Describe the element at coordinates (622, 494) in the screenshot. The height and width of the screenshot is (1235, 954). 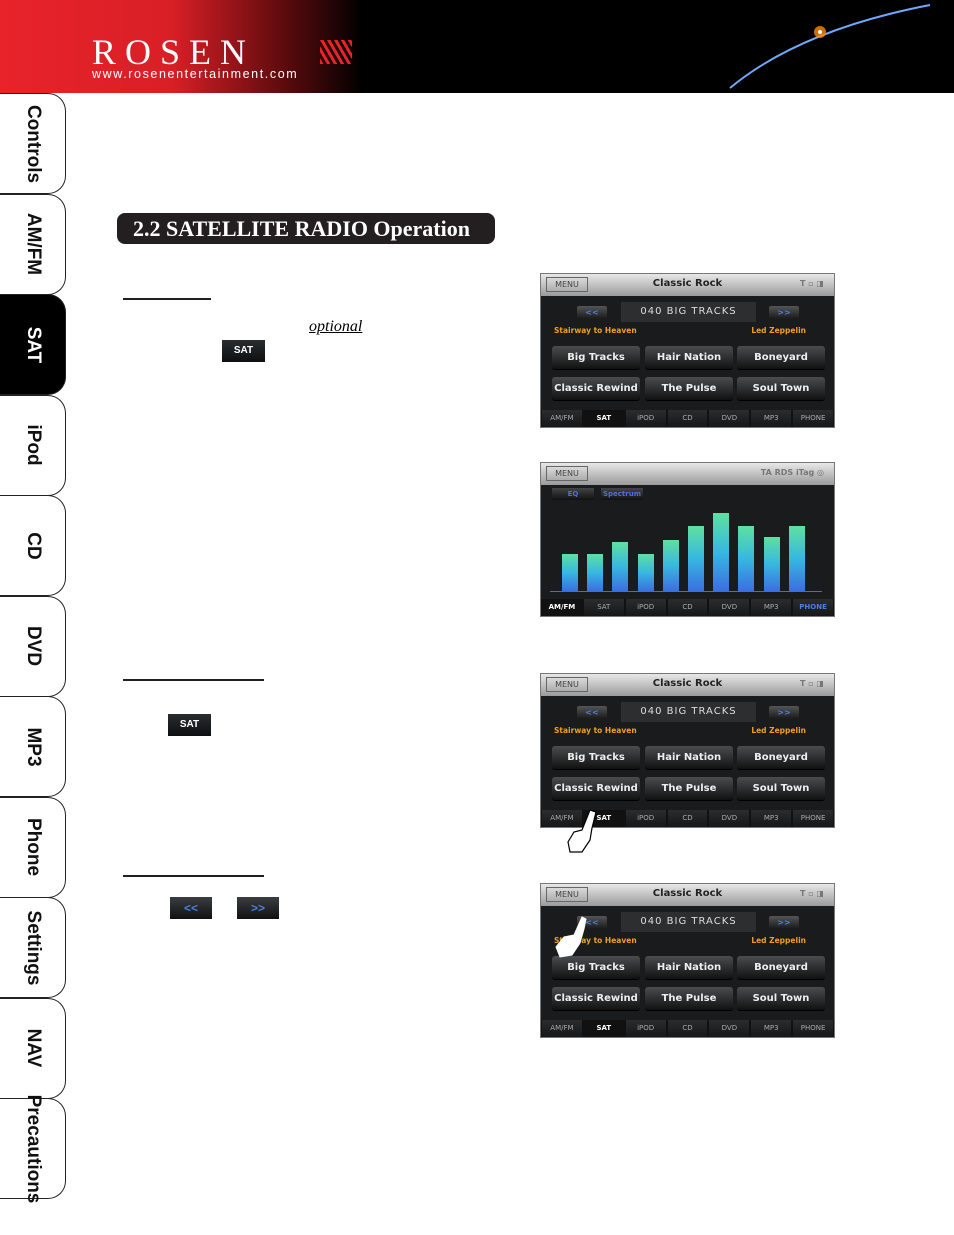
I see `spectrum-button: Spectrum` at that location.